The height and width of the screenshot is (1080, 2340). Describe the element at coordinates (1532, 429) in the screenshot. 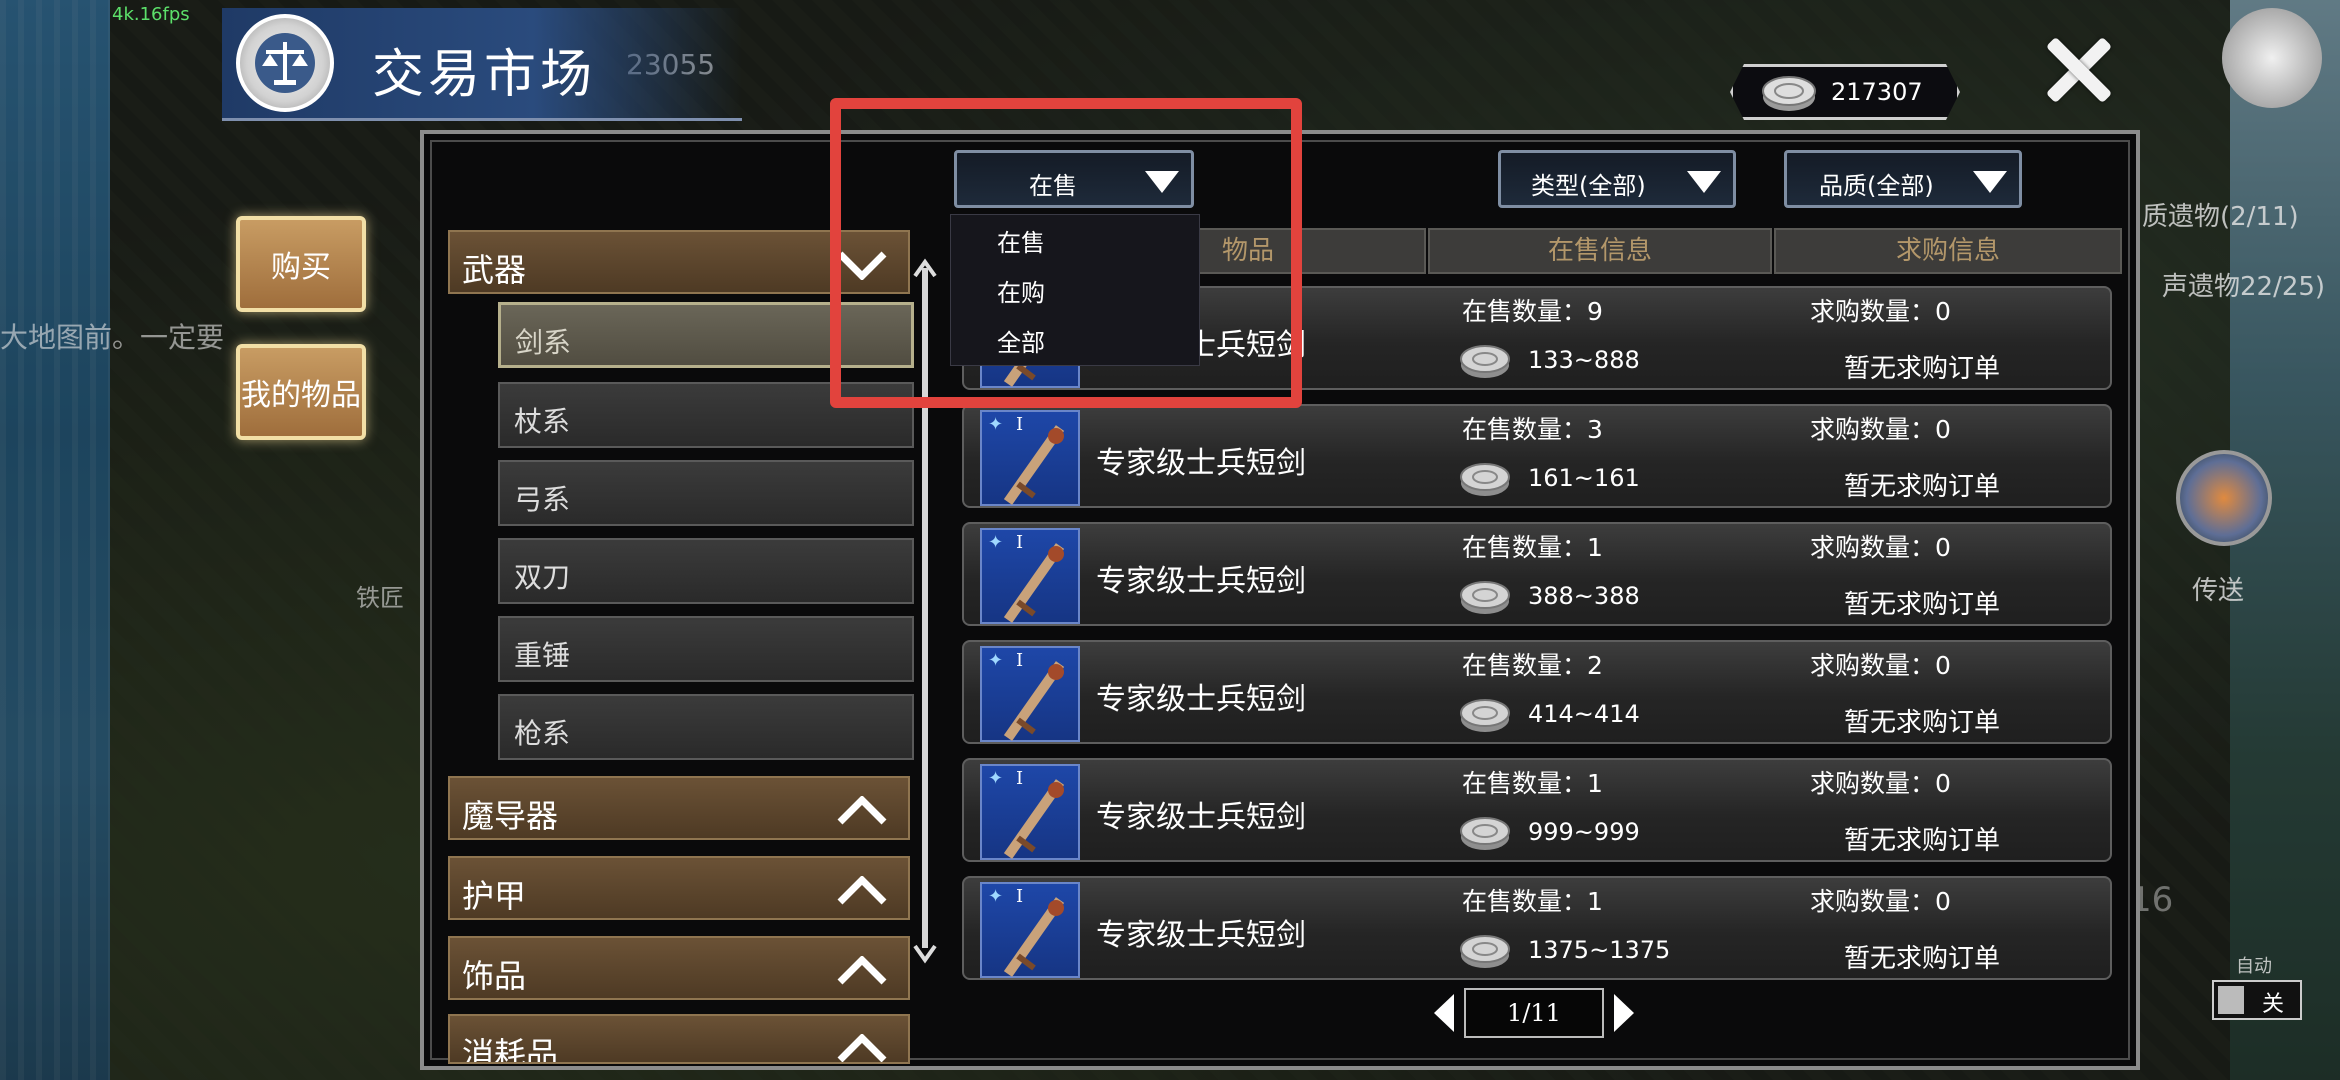

I see `sale-quantity: 在售数量：3` at that location.